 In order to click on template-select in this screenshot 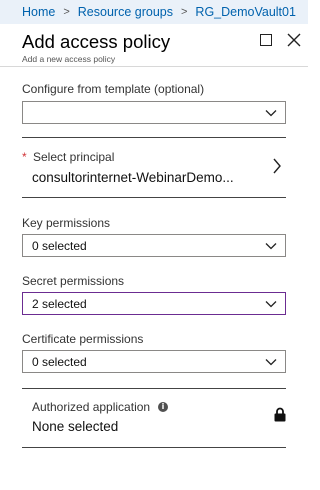, I will do `click(154, 112)`.